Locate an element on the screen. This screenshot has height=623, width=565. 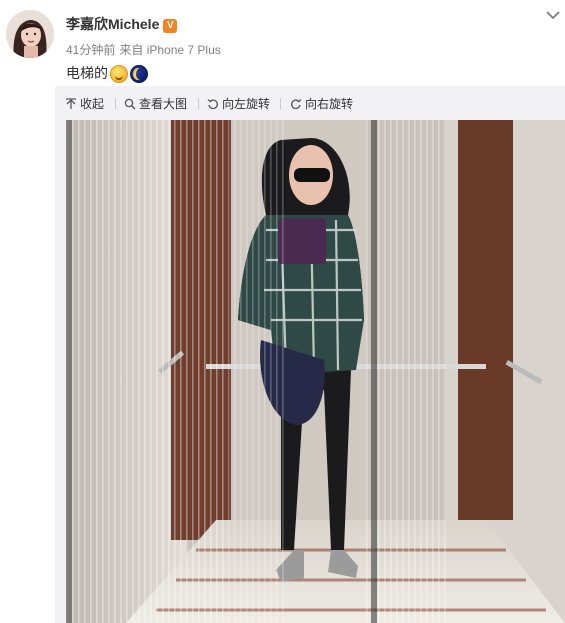
rotate-right-button: 向右旋转 is located at coordinates (321, 103).